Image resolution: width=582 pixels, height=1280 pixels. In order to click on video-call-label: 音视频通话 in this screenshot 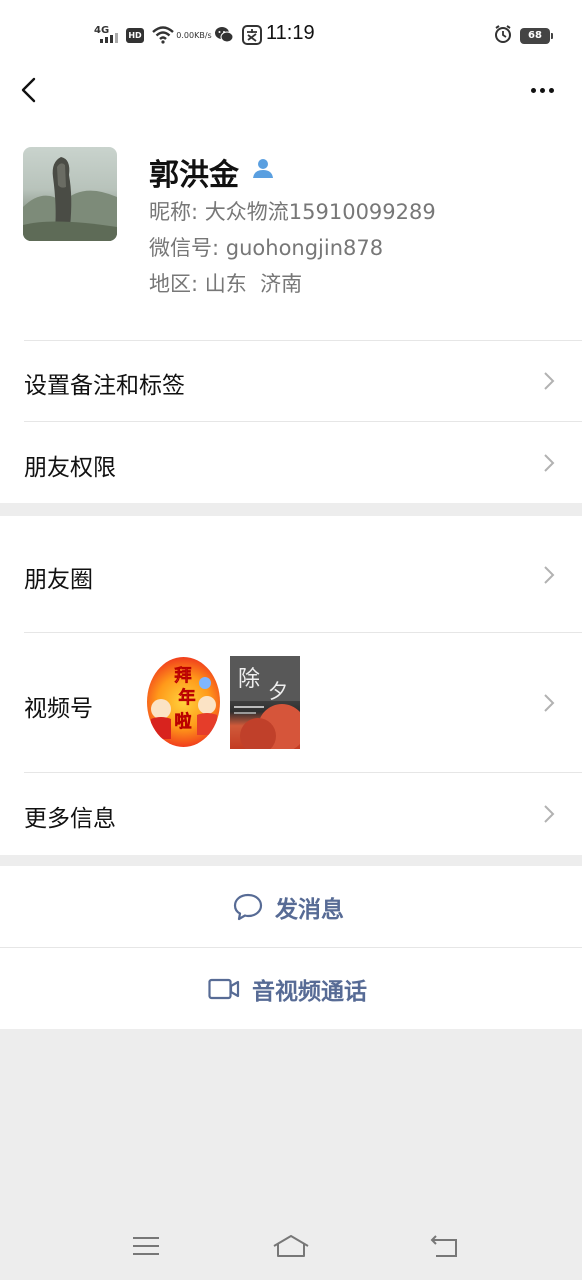, I will do `click(309, 991)`.